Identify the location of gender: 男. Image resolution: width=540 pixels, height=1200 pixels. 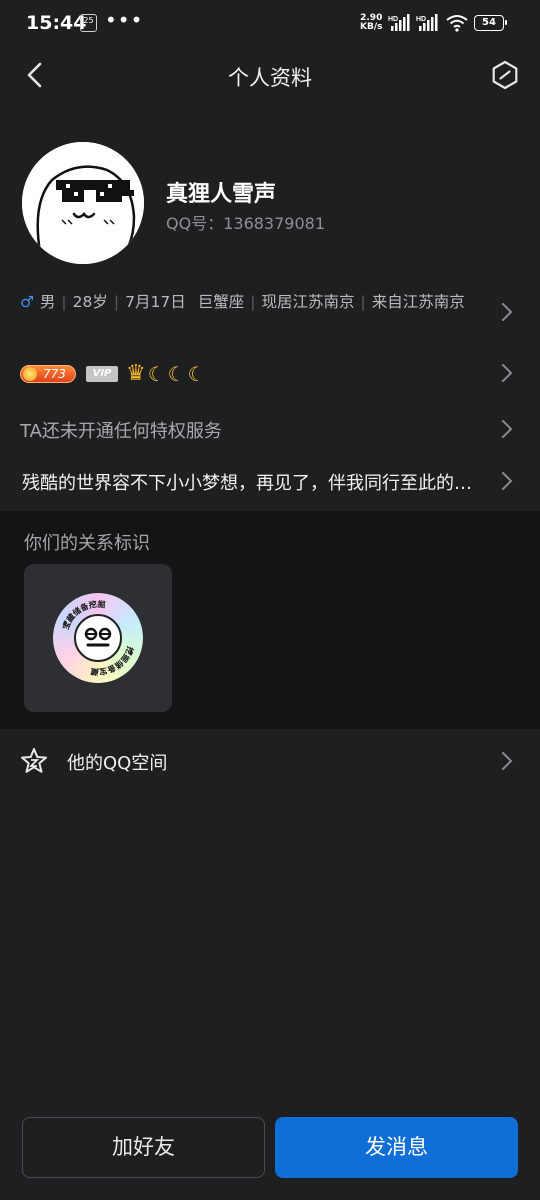
(47, 302).